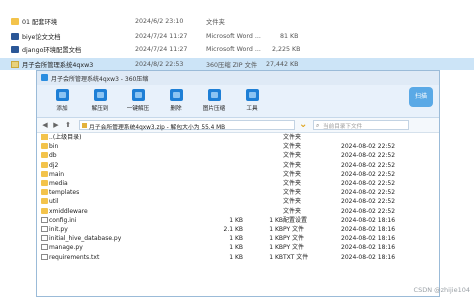 This screenshot has height=297, width=474. What do you see at coordinates (238, 211) in the screenshot?
I see `list-item: xmiddleware 文件夹 2024-08-02 22:52` at bounding box center [238, 211].